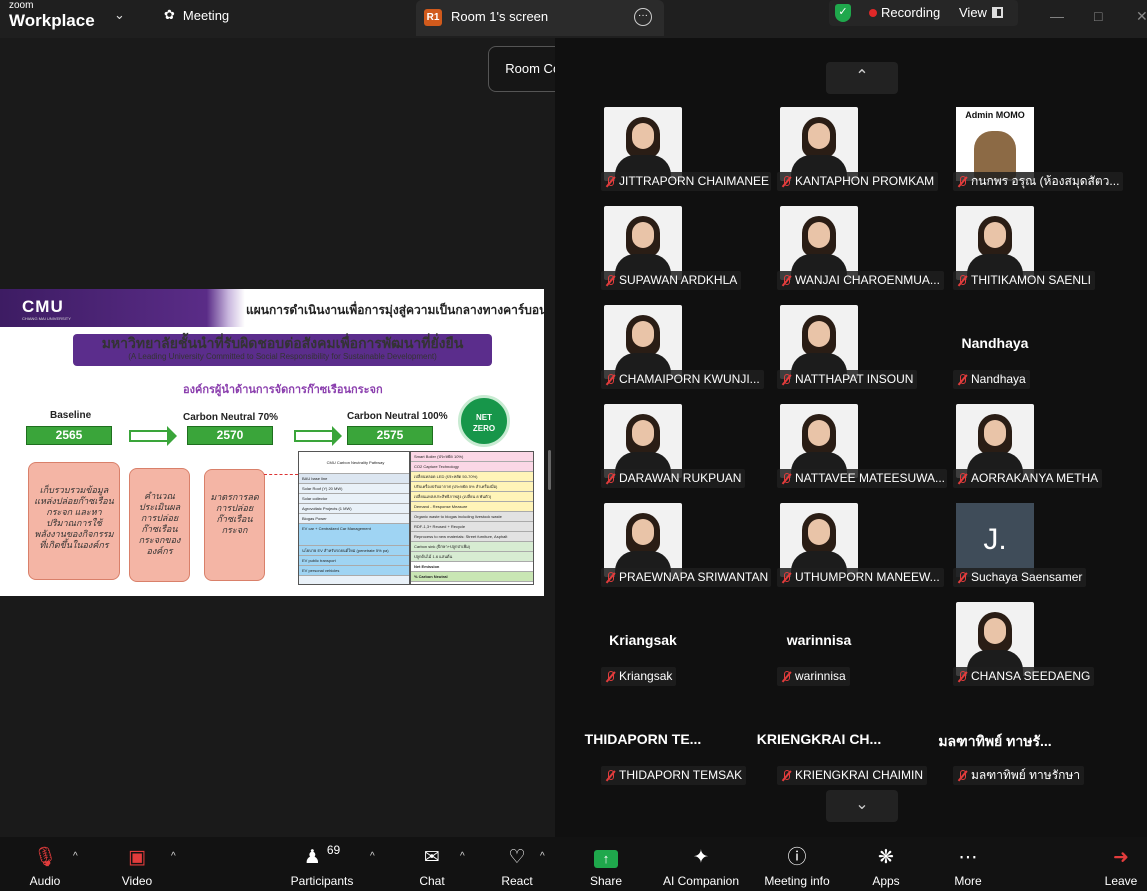 The height and width of the screenshot is (891, 1147). Describe the element at coordinates (472, 577) in the screenshot. I see `table-cell: % Carbon Neutral` at that location.